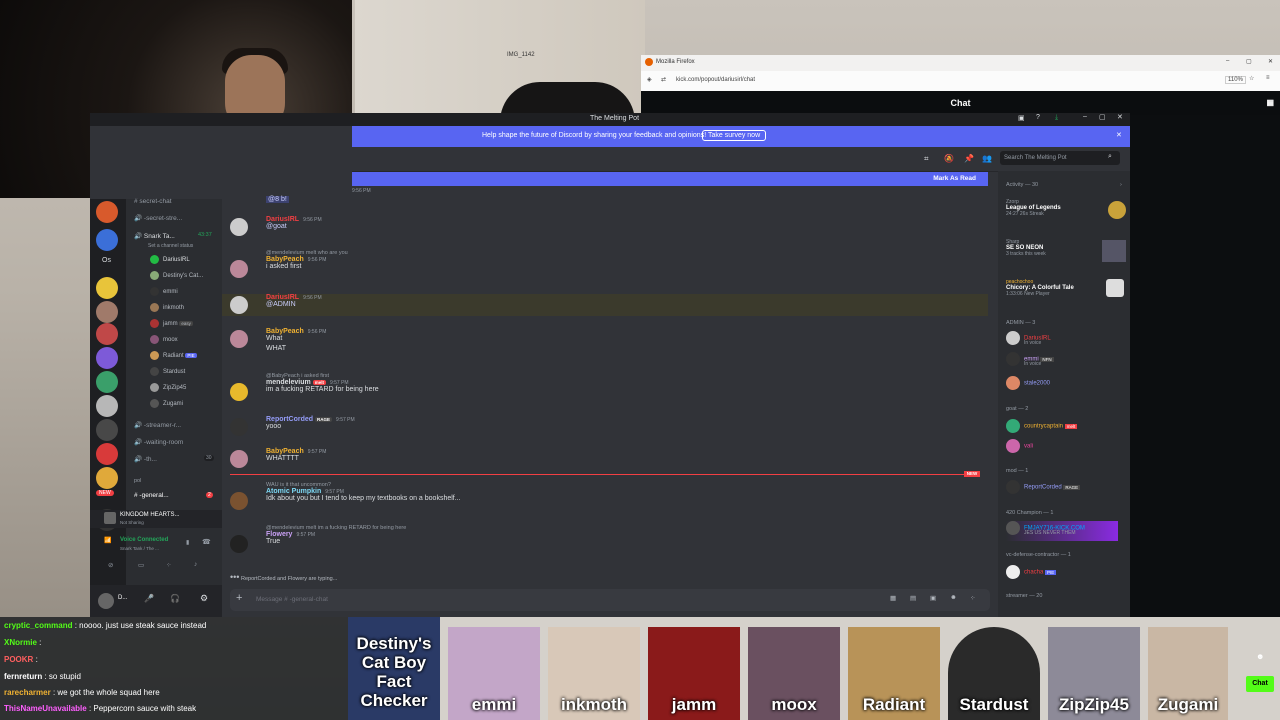  Describe the element at coordinates (715, 80) in the screenshot. I see `url-bar: kick.com/popout/dariusirl/chat` at that location.